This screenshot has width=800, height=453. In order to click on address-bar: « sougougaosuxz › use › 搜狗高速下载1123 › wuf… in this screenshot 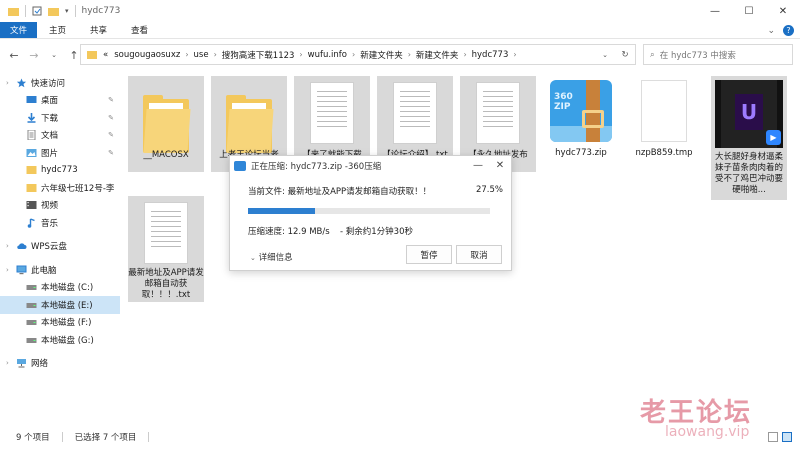, I will do `click(358, 54)`.